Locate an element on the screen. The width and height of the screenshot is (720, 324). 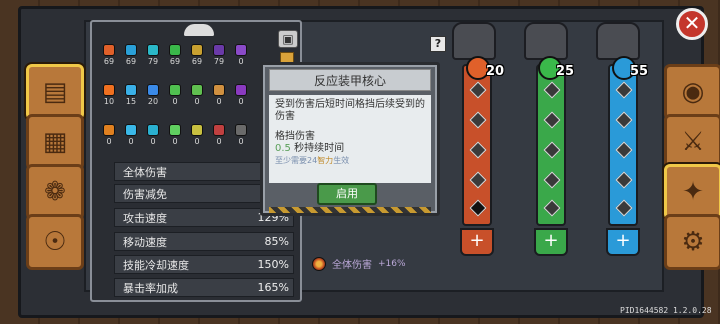
camera-icon: ▣ is located at coordinates (288, 39).